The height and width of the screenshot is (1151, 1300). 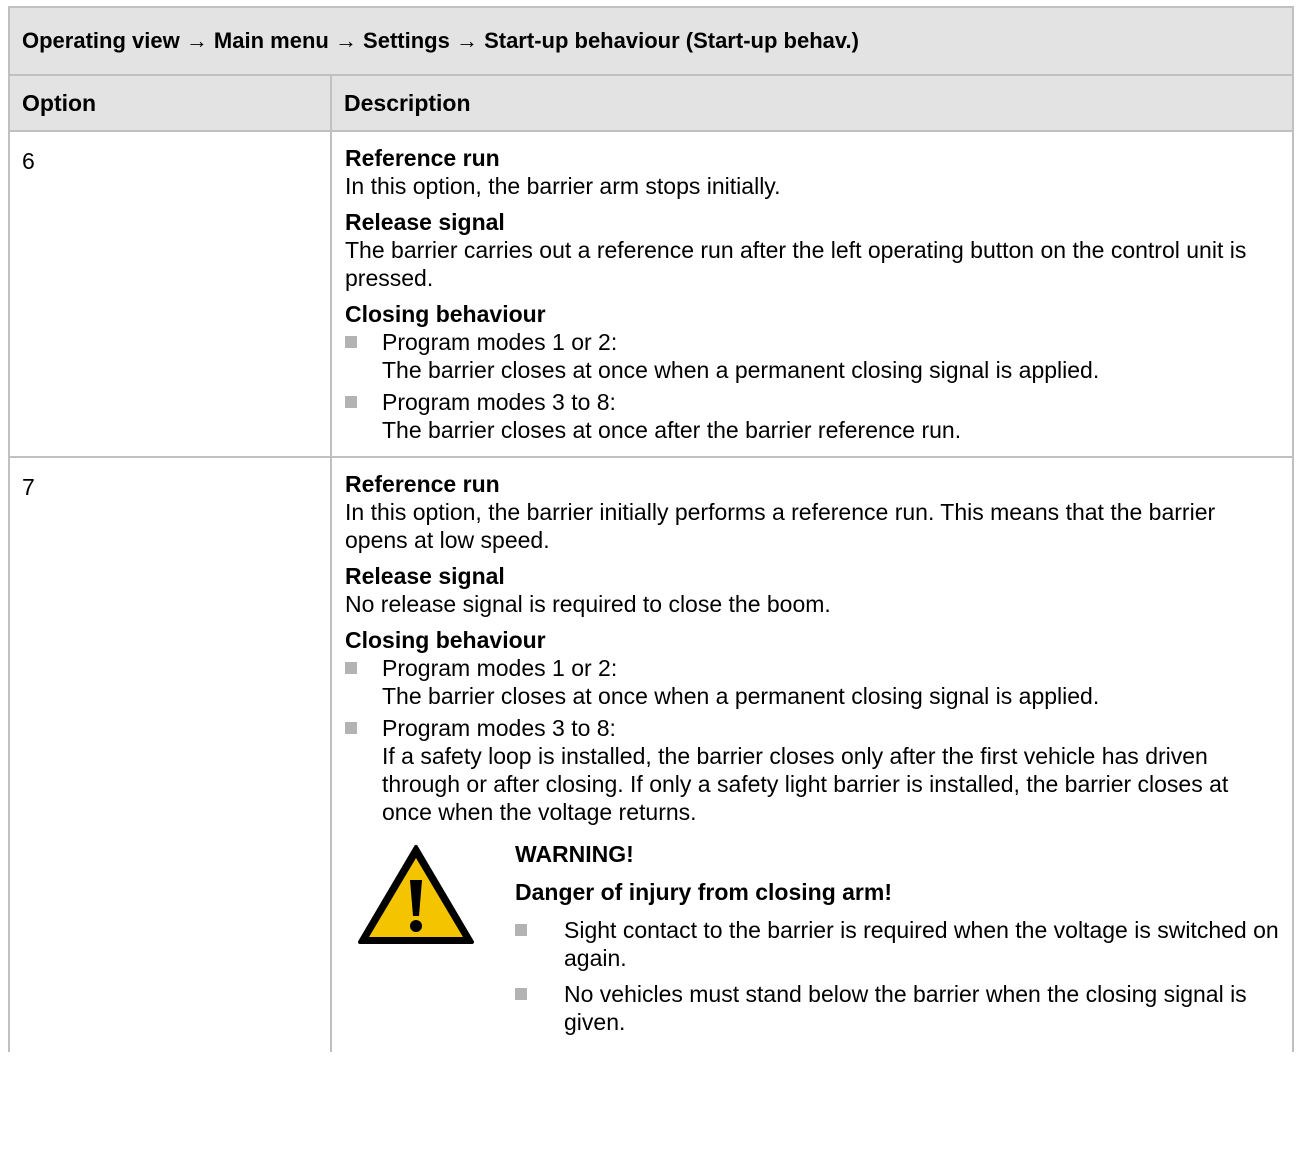 I want to click on column-header-row: Option Description, so click(x=651, y=103).